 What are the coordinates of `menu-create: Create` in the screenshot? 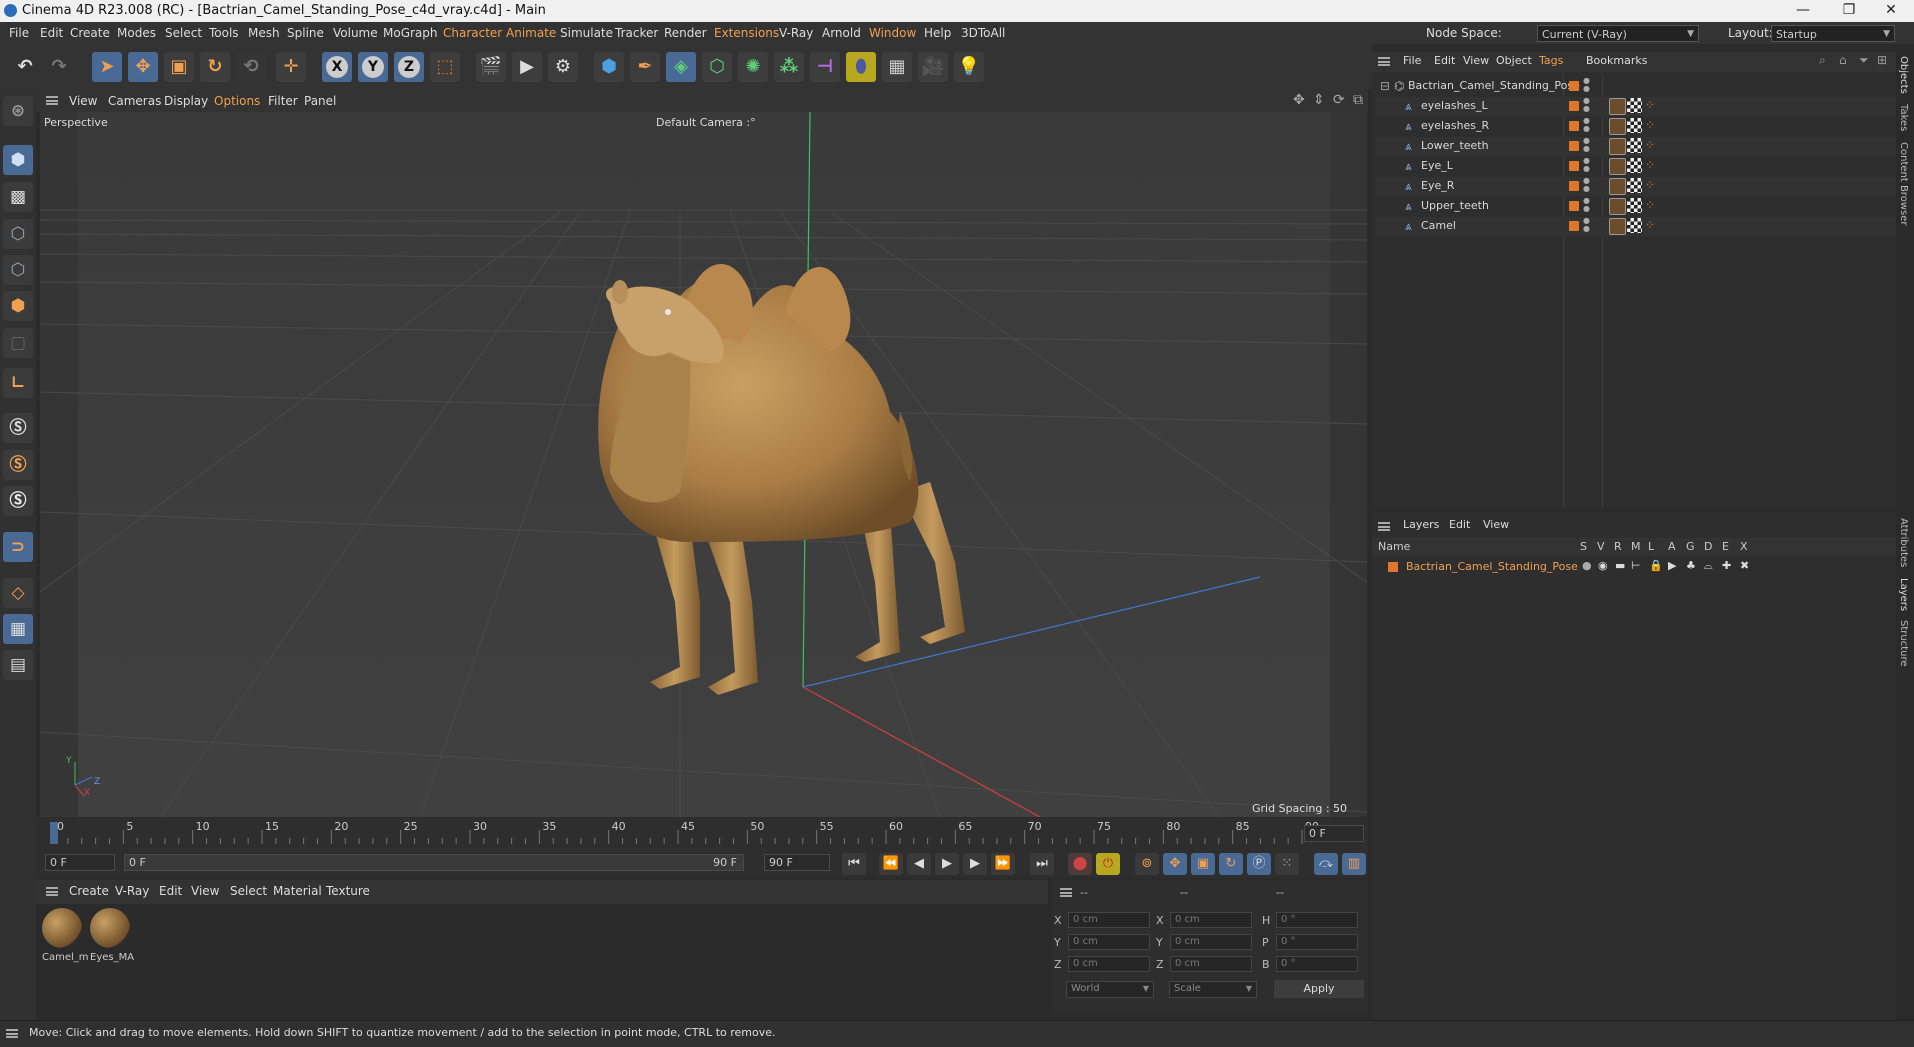 It's located at (90, 33).